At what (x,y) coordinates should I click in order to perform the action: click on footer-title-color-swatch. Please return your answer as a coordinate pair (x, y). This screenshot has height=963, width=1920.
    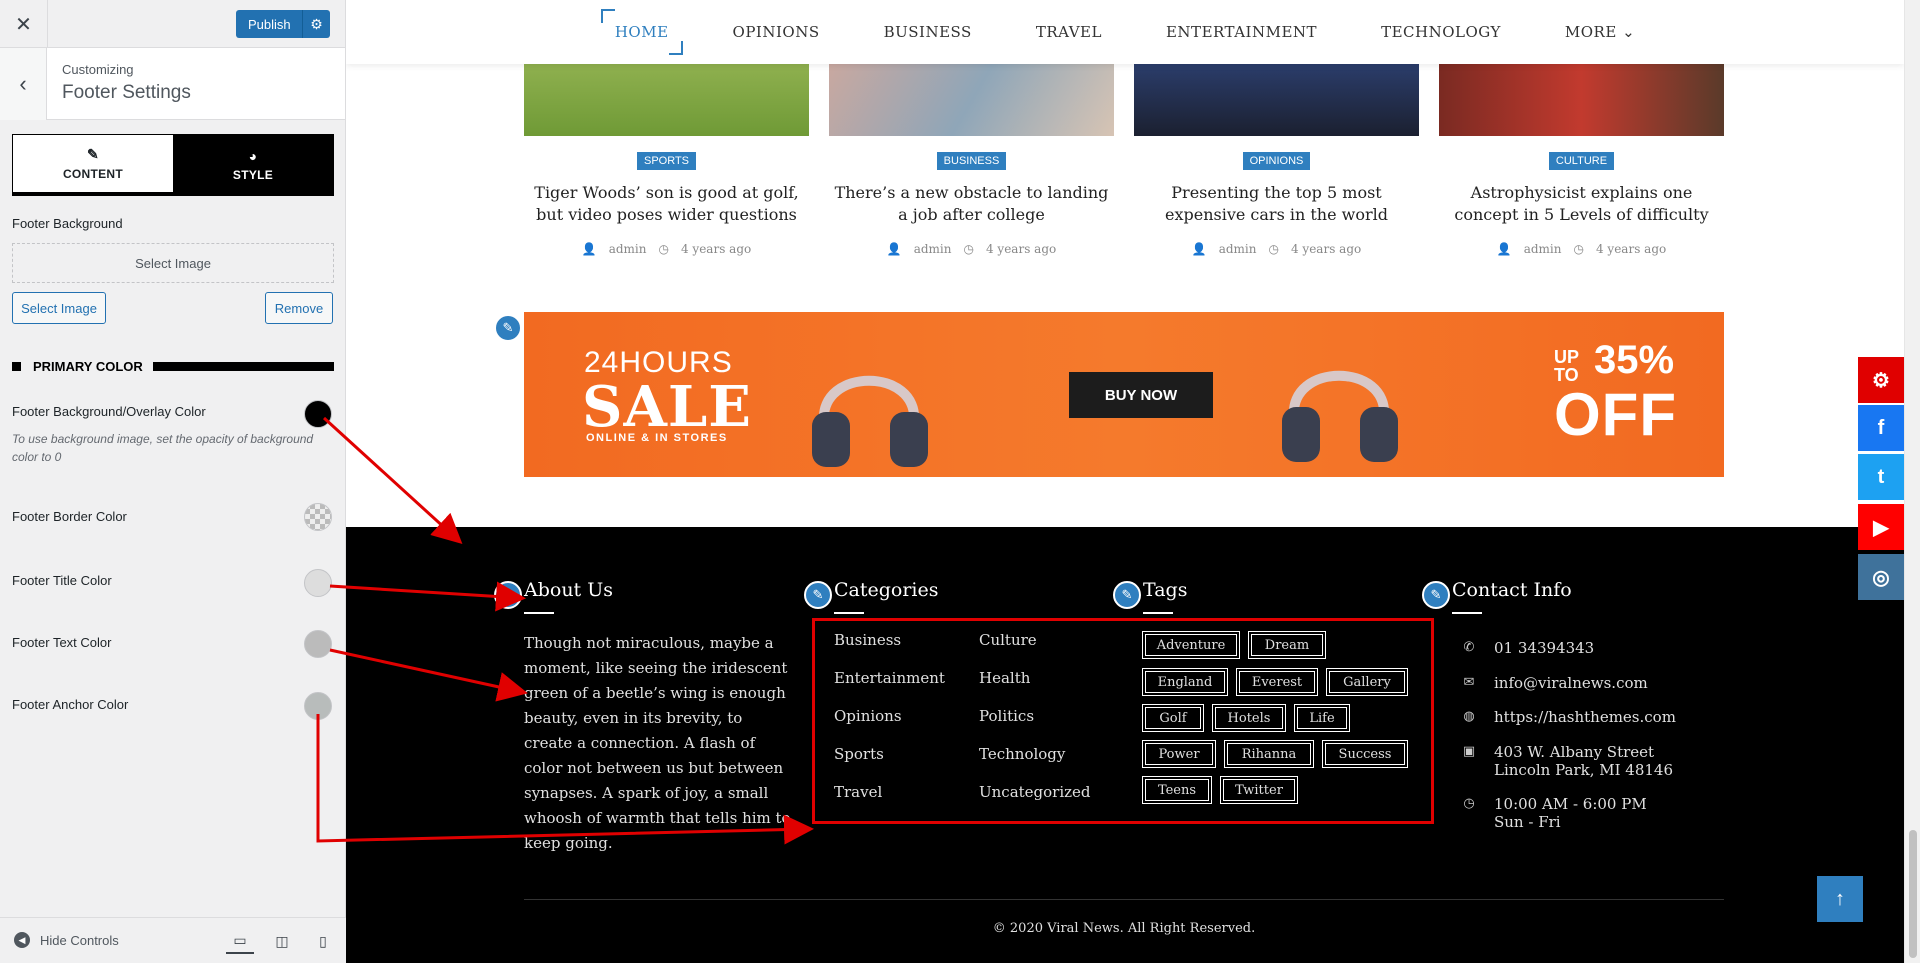
    Looking at the image, I should click on (318, 583).